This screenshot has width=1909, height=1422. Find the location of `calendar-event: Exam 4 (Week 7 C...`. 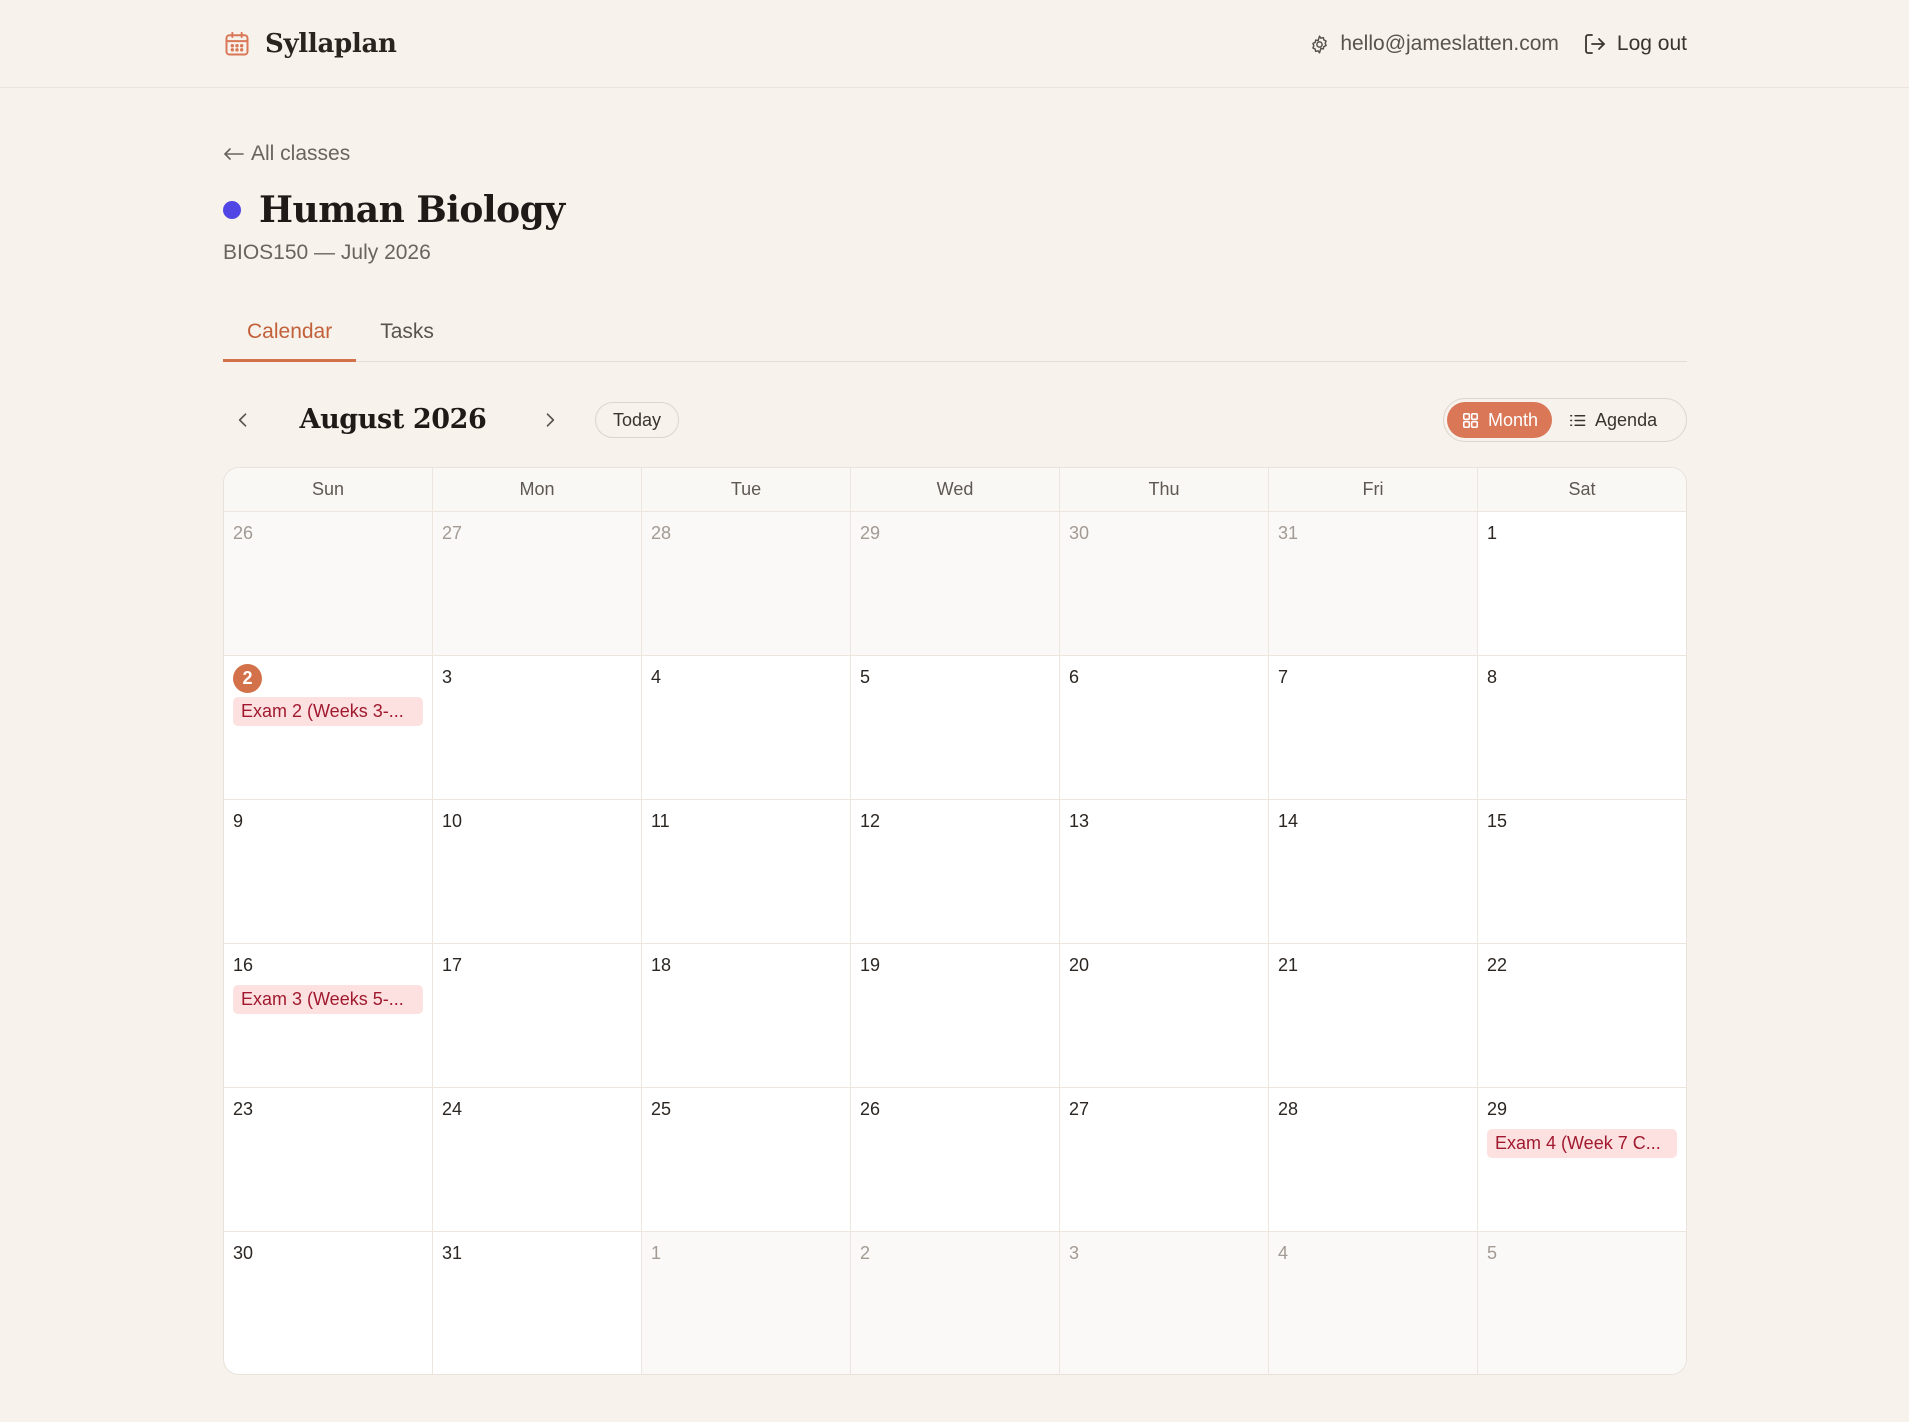

calendar-event: Exam 4 (Week 7 C... is located at coordinates (1582, 1143).